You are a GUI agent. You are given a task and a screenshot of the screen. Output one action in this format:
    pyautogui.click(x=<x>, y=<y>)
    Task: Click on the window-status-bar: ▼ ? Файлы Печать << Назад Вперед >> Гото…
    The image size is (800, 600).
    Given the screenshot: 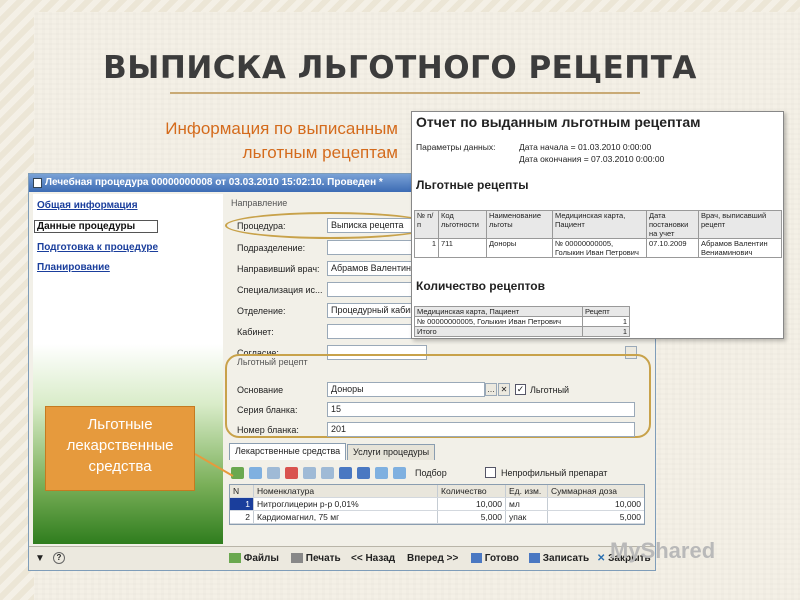 What is the action you would take?
    pyautogui.click(x=342, y=558)
    